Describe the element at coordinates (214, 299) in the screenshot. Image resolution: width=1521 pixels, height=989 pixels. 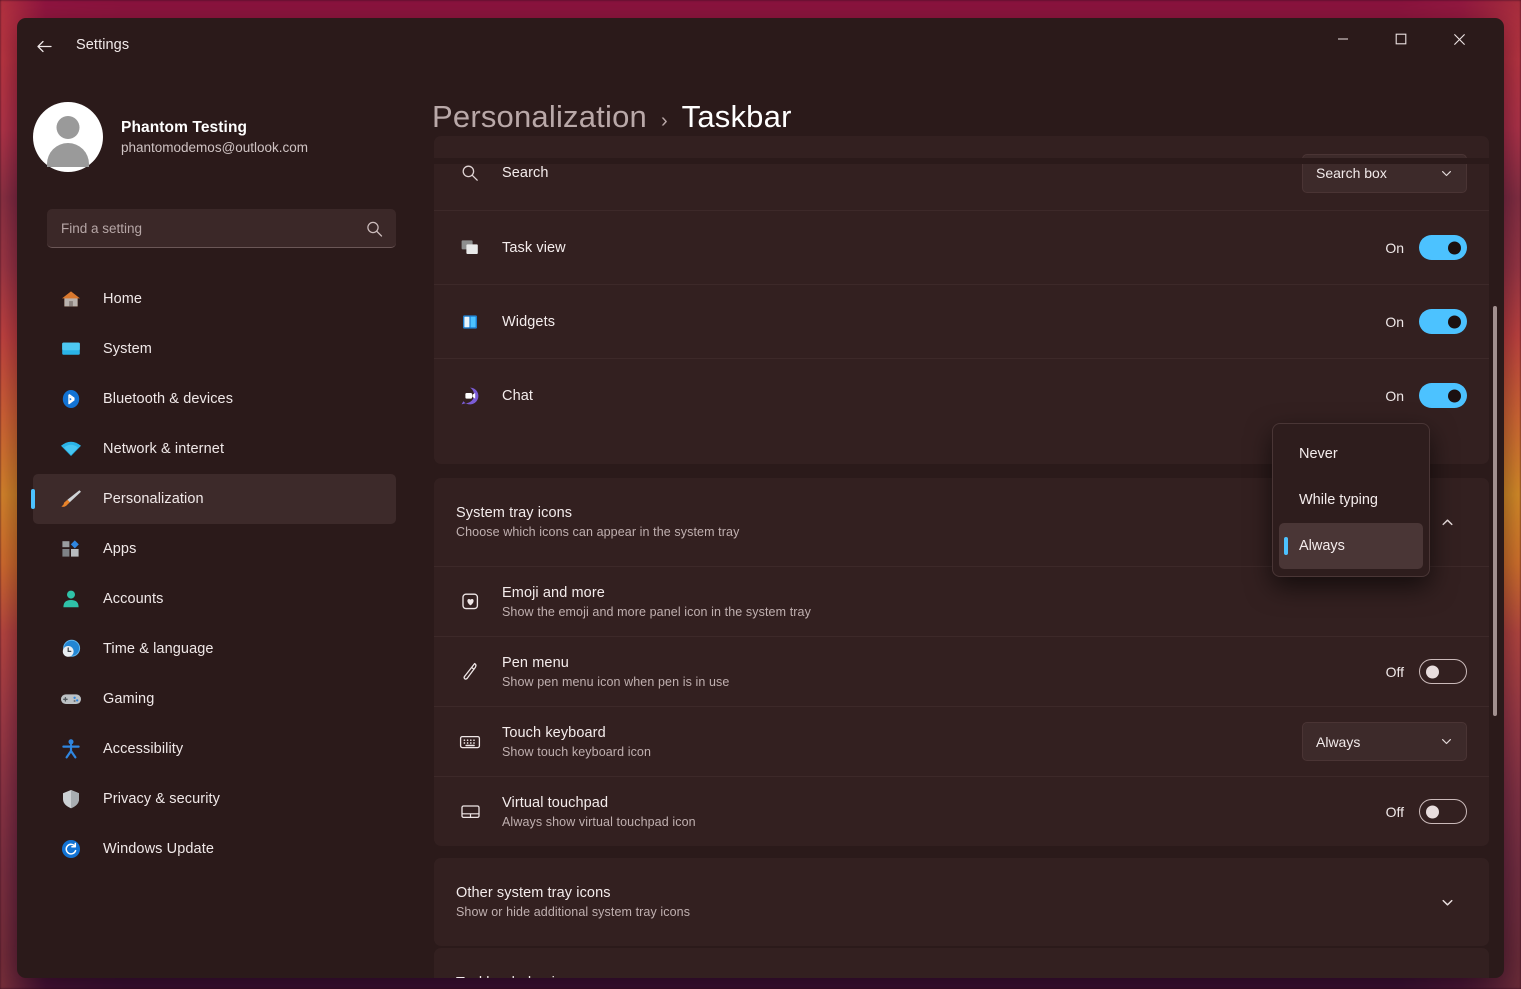
I see `sidebar-item-home: Home` at that location.